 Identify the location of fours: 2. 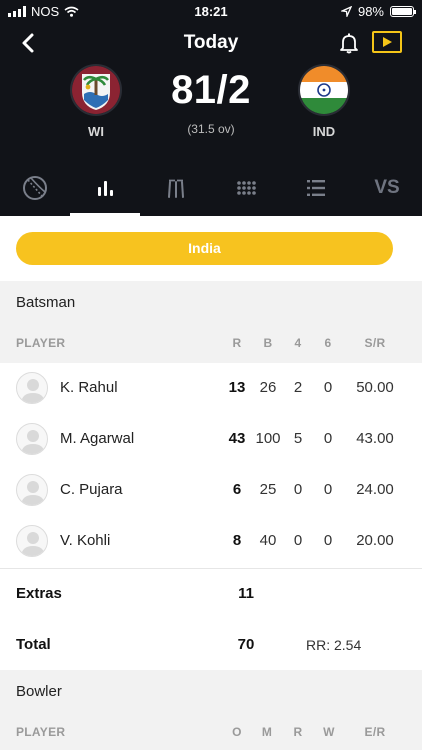
(298, 387).